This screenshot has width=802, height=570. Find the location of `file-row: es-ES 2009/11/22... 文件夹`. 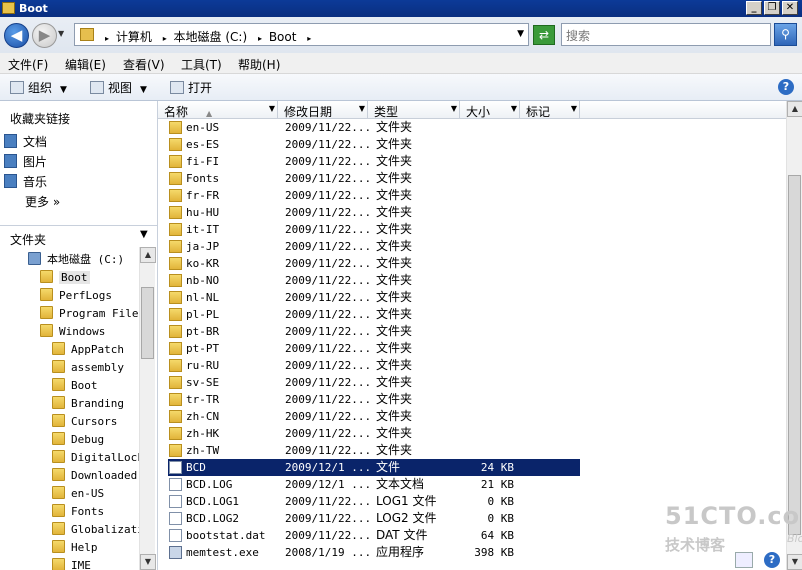

file-row: es-ES 2009/11/22... 文件夹 is located at coordinates (374, 144).